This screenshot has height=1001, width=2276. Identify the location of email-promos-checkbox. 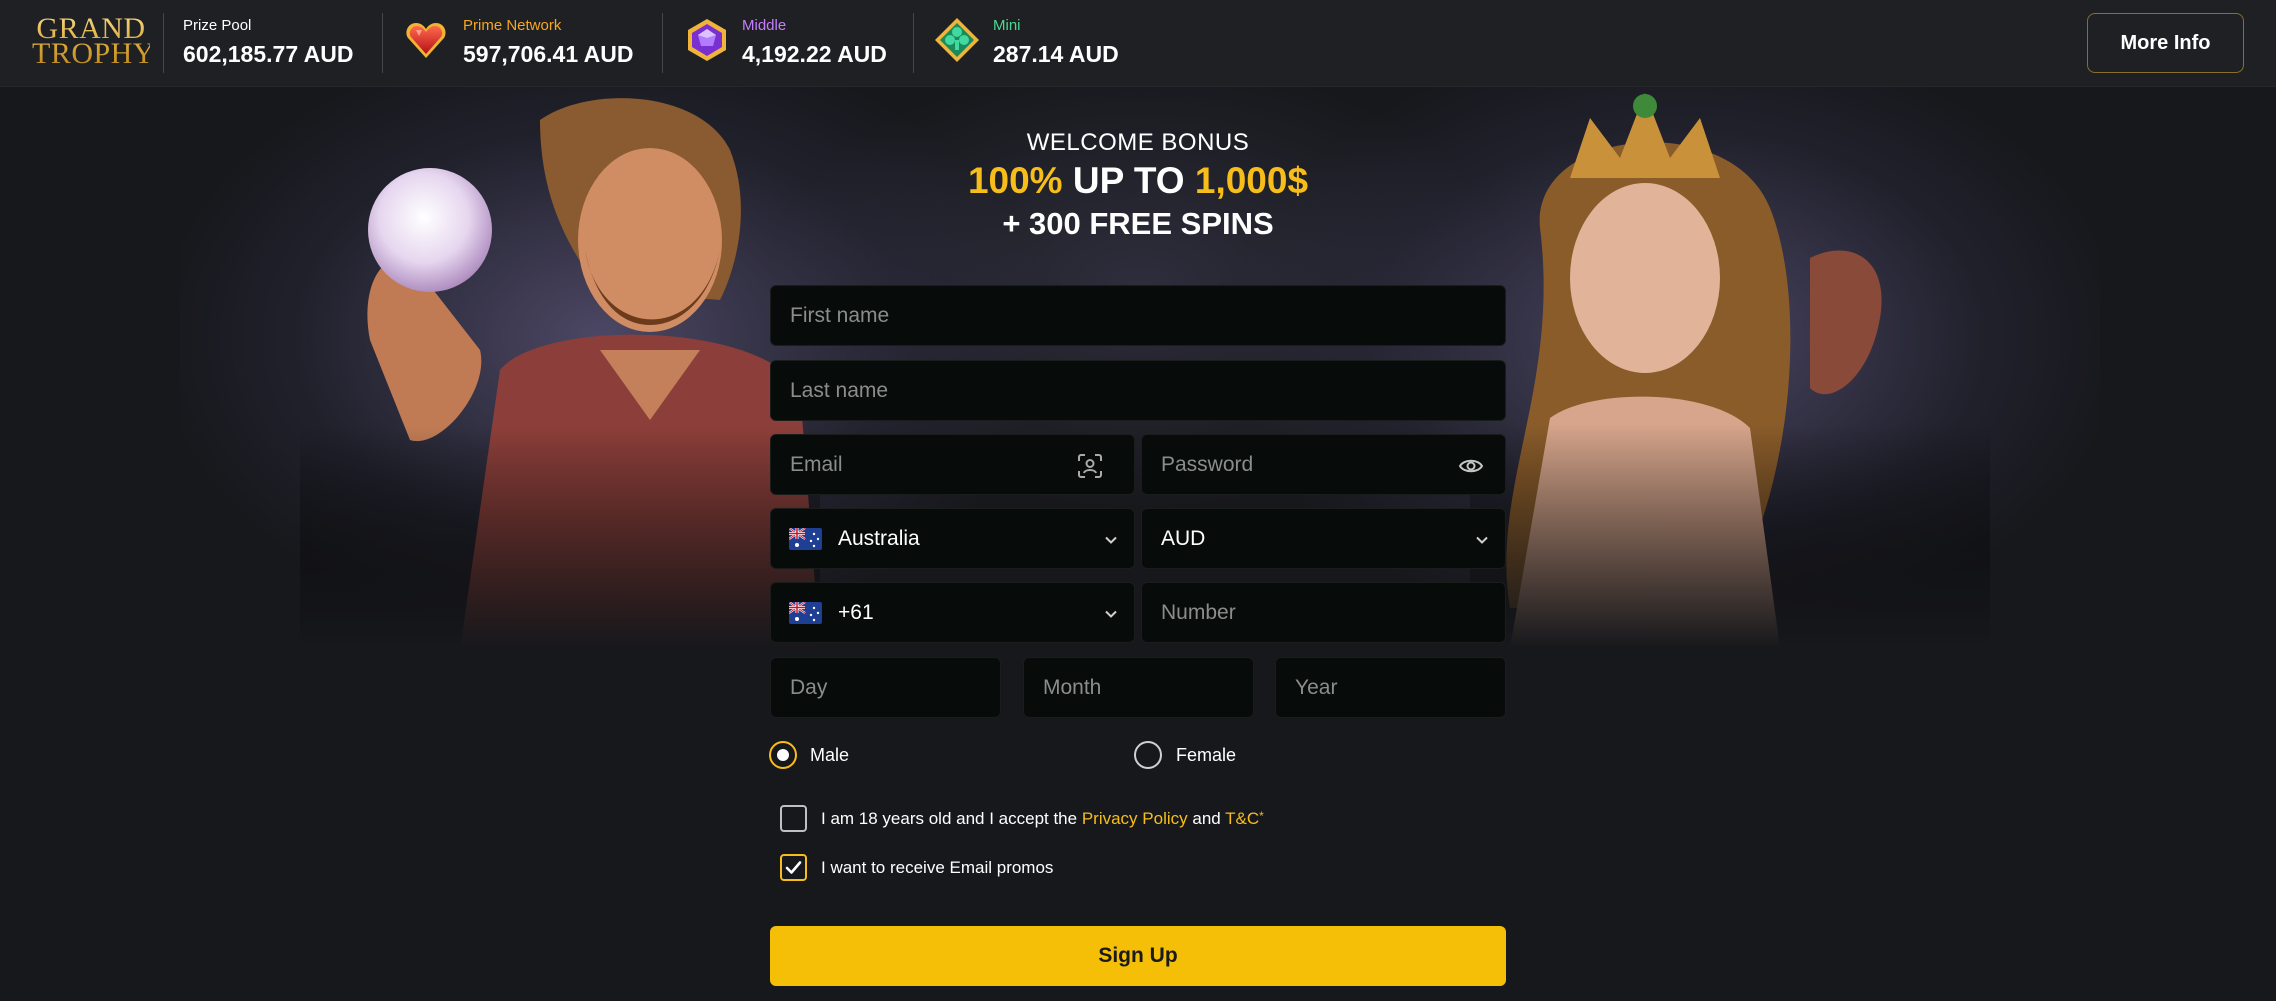
(793, 867).